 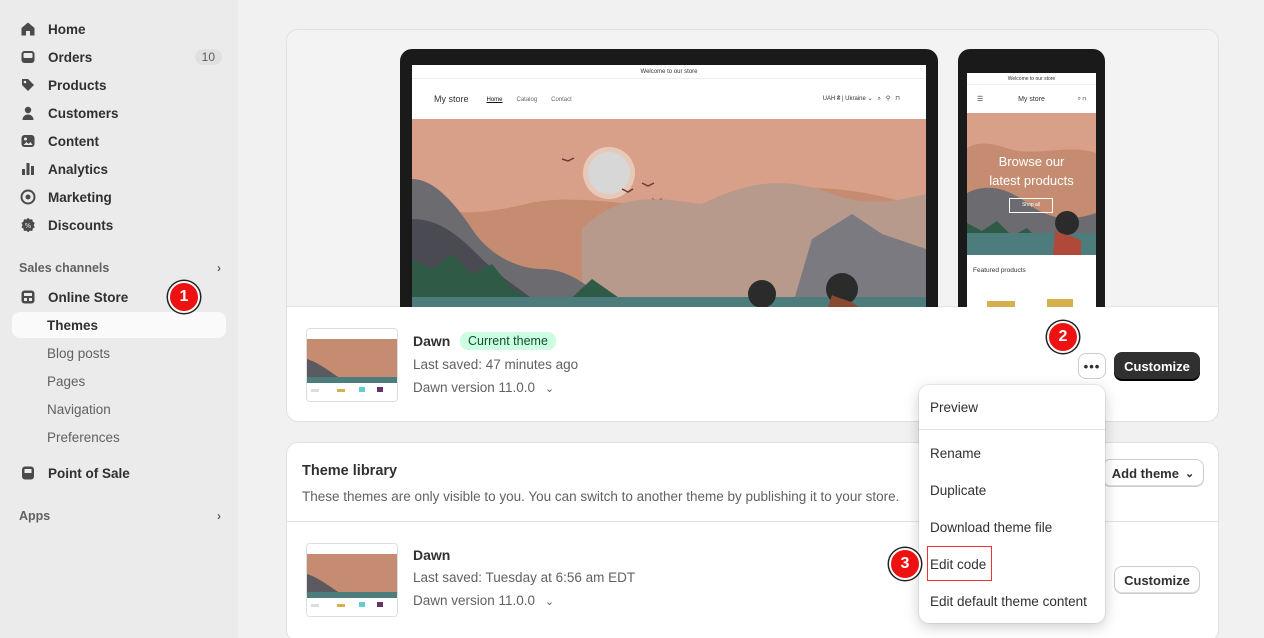 I want to click on featured-products-heading: Featured products, so click(x=999, y=270).